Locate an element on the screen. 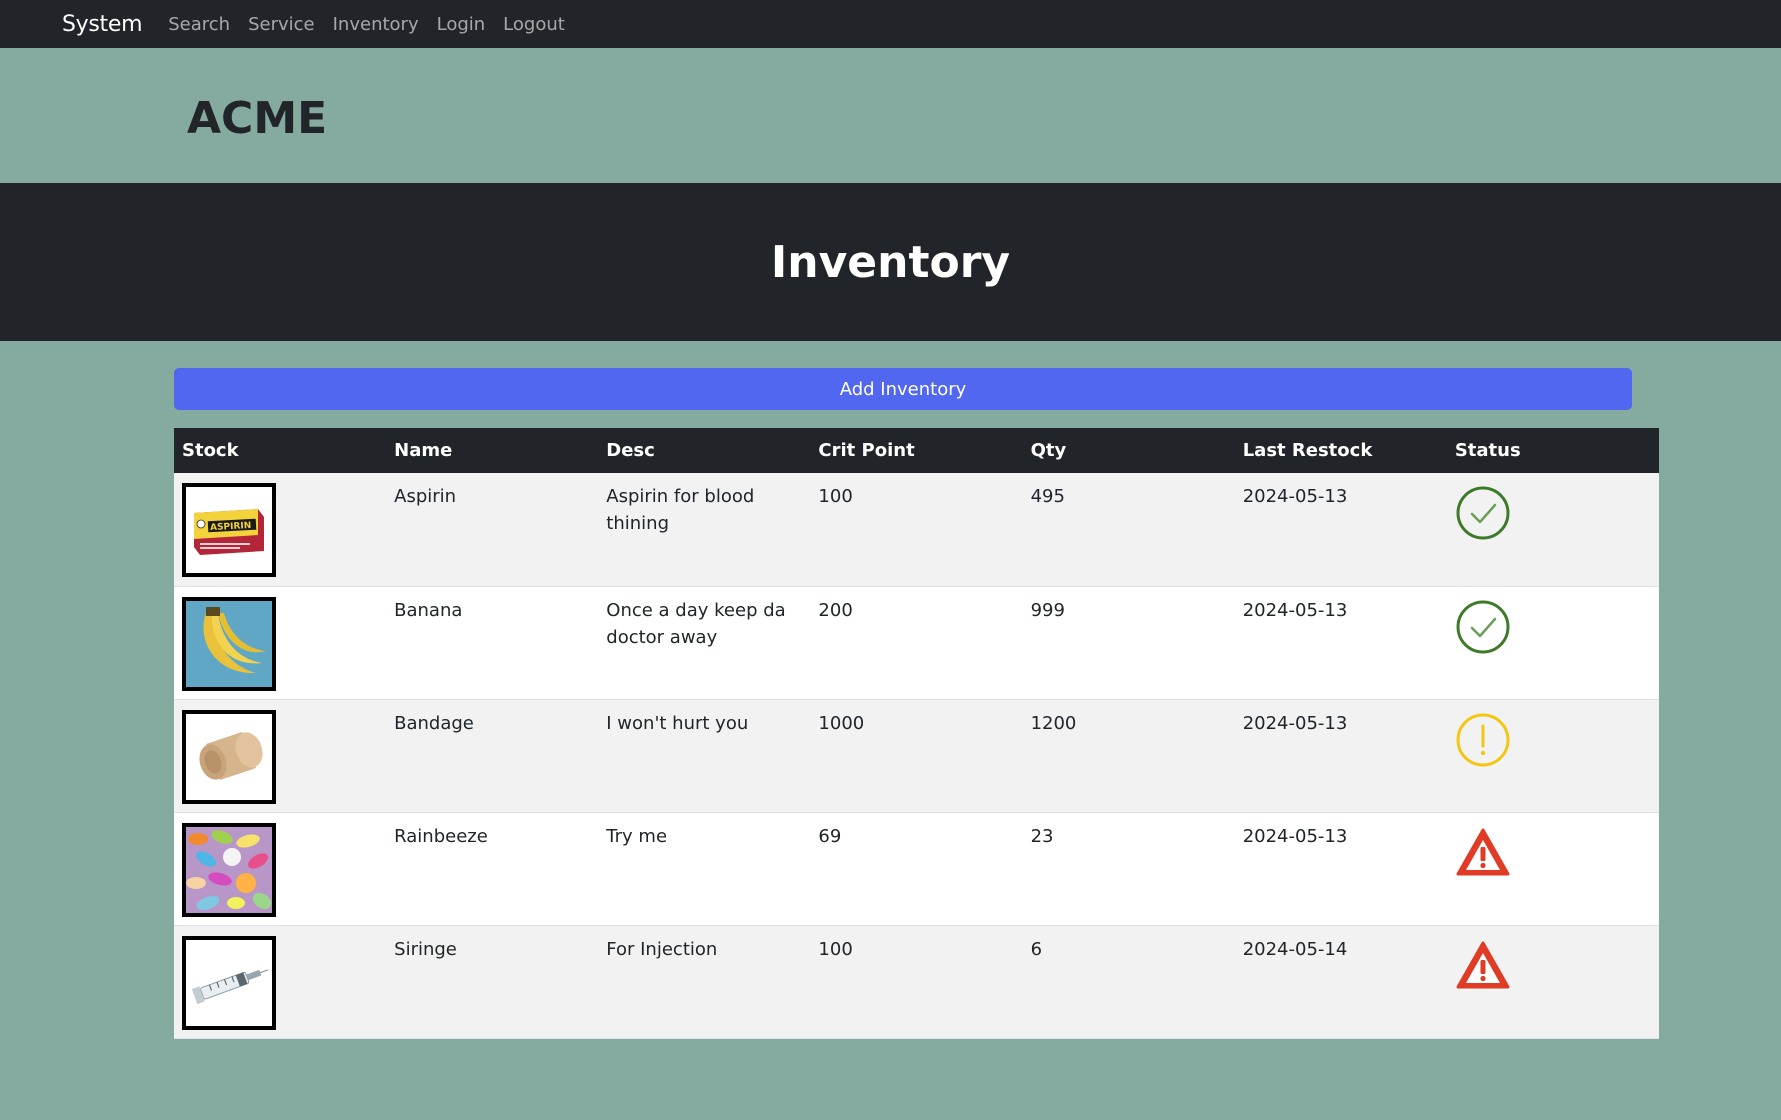 The width and height of the screenshot is (1781, 1120). nav-link-inventory: Inventory is located at coordinates (376, 24).